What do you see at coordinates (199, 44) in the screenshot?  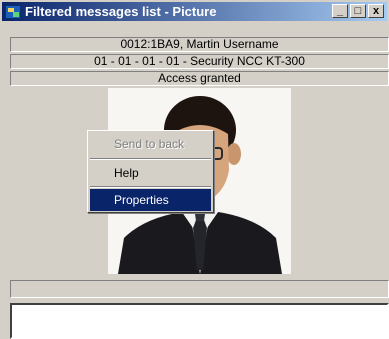 I see `user-info: 0012:1BA9, Martin Username` at bounding box center [199, 44].